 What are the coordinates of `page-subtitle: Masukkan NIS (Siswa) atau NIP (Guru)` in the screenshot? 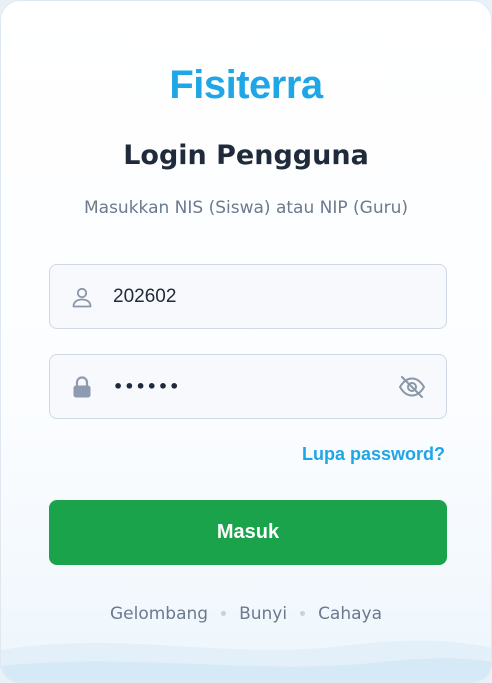 It's located at (246, 208).